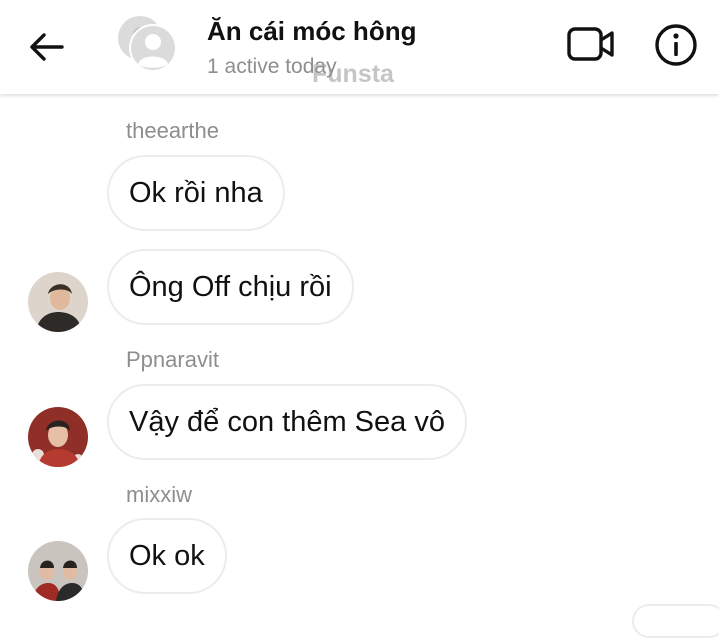 This screenshot has width=719, height=638. What do you see at coordinates (287, 422) in the screenshot?
I see `message-bubble: Vậy để con thêm Sea vô` at bounding box center [287, 422].